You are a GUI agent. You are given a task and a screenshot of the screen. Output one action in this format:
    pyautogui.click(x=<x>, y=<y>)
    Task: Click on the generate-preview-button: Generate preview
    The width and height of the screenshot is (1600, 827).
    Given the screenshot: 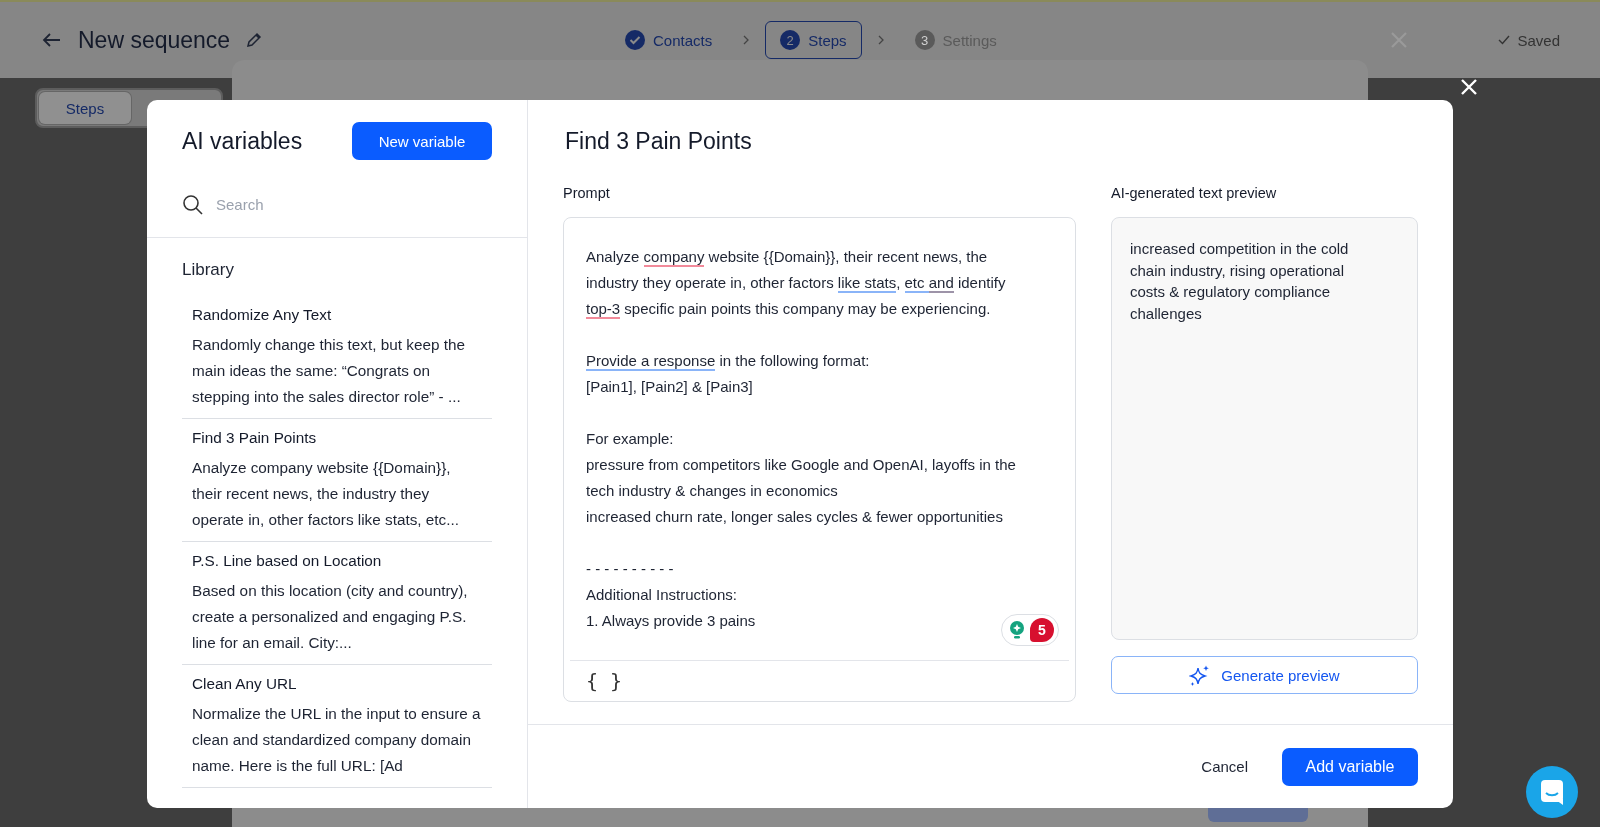 What is the action you would take?
    pyautogui.click(x=1264, y=675)
    